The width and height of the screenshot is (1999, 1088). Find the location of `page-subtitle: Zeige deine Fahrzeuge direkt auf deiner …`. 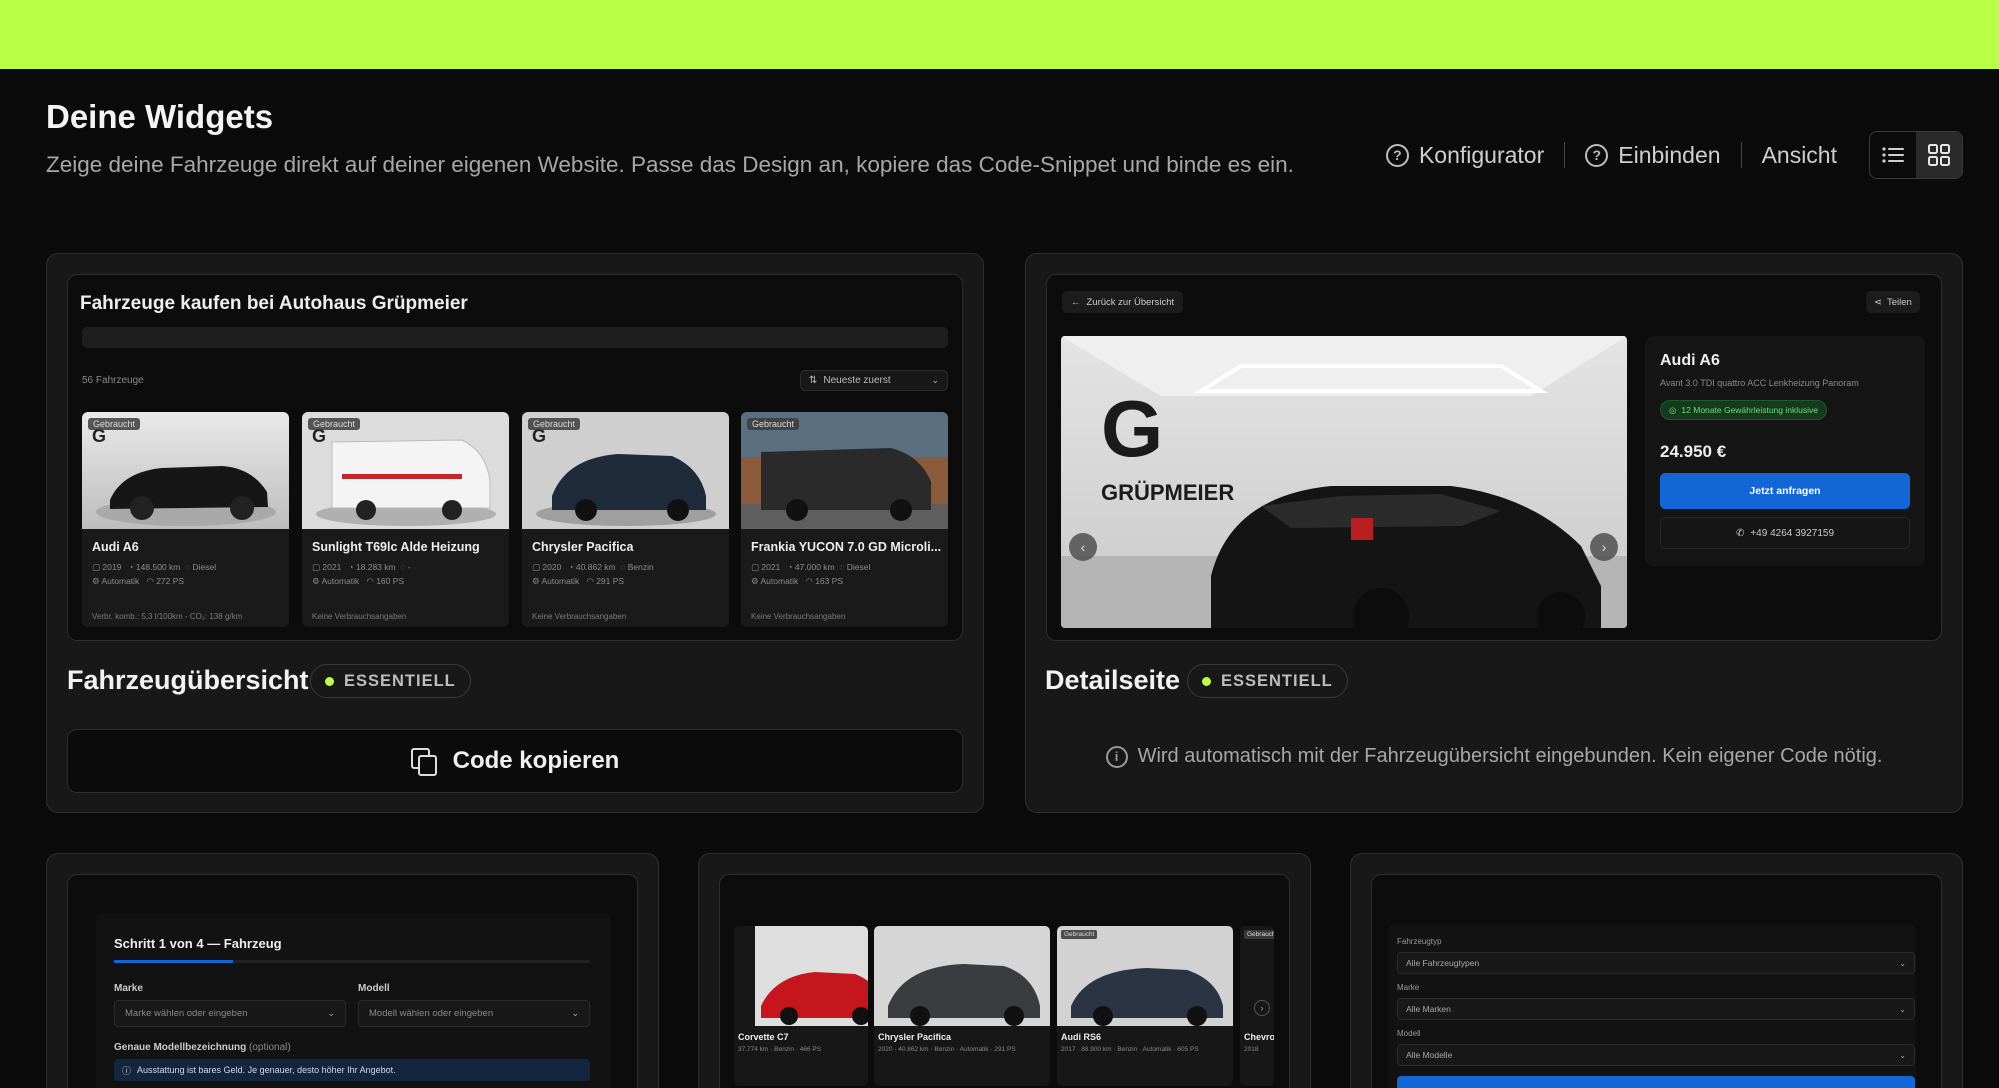

page-subtitle: Zeige deine Fahrzeuge direkt auf deiner … is located at coordinates (670, 164).